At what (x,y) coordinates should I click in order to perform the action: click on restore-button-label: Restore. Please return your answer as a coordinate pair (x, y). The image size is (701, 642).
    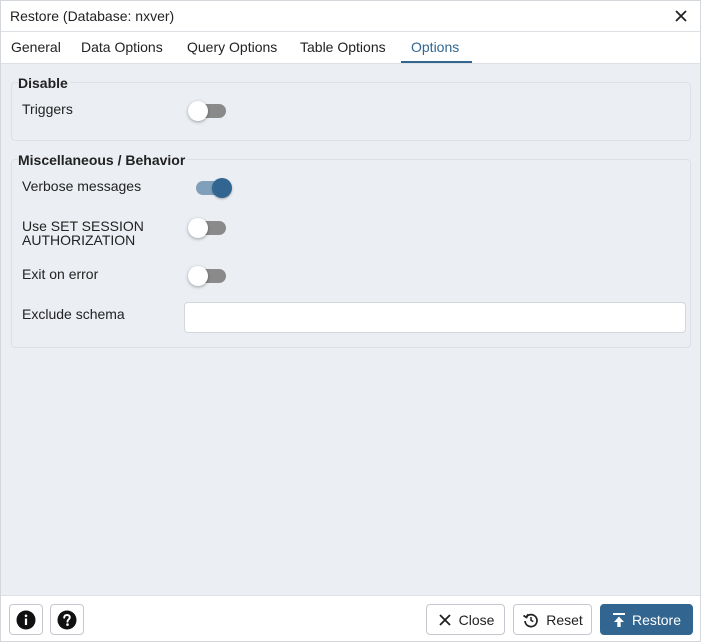
    Looking at the image, I should click on (656, 619).